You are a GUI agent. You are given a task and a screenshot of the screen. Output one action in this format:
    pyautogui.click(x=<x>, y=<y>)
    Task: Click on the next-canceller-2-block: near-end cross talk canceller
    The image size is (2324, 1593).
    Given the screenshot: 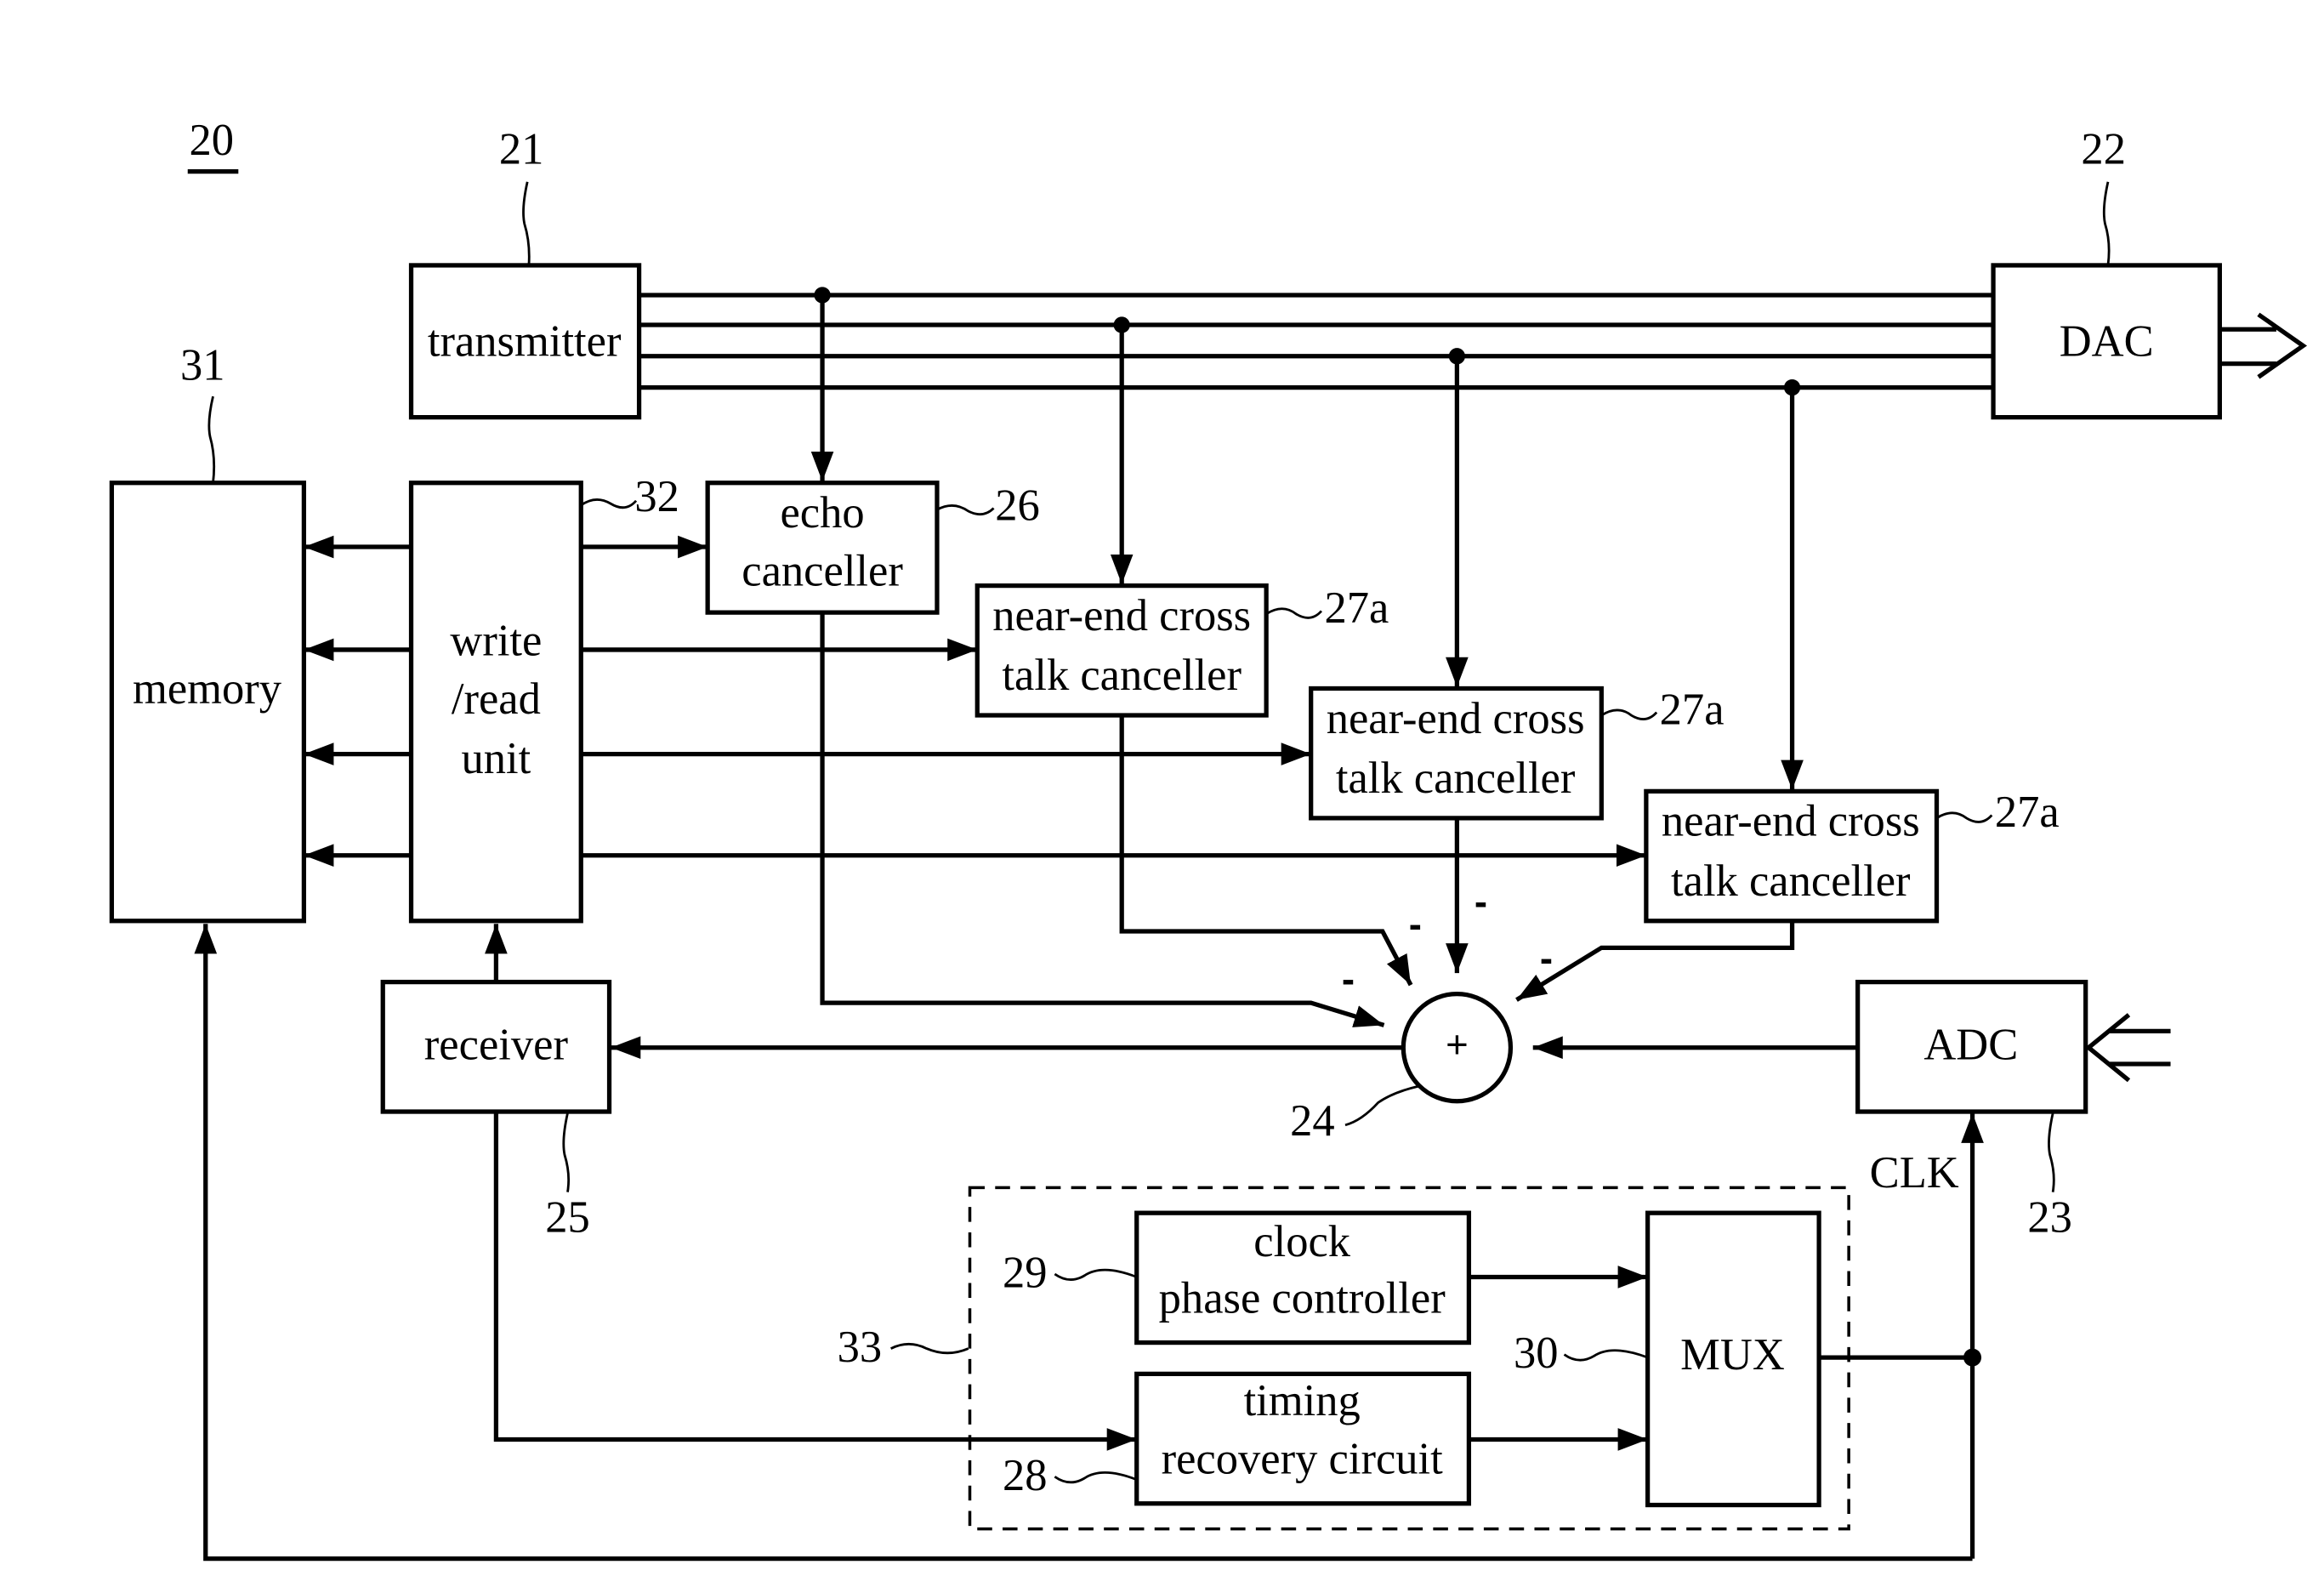 What is the action you would take?
    pyautogui.click(x=1456, y=753)
    